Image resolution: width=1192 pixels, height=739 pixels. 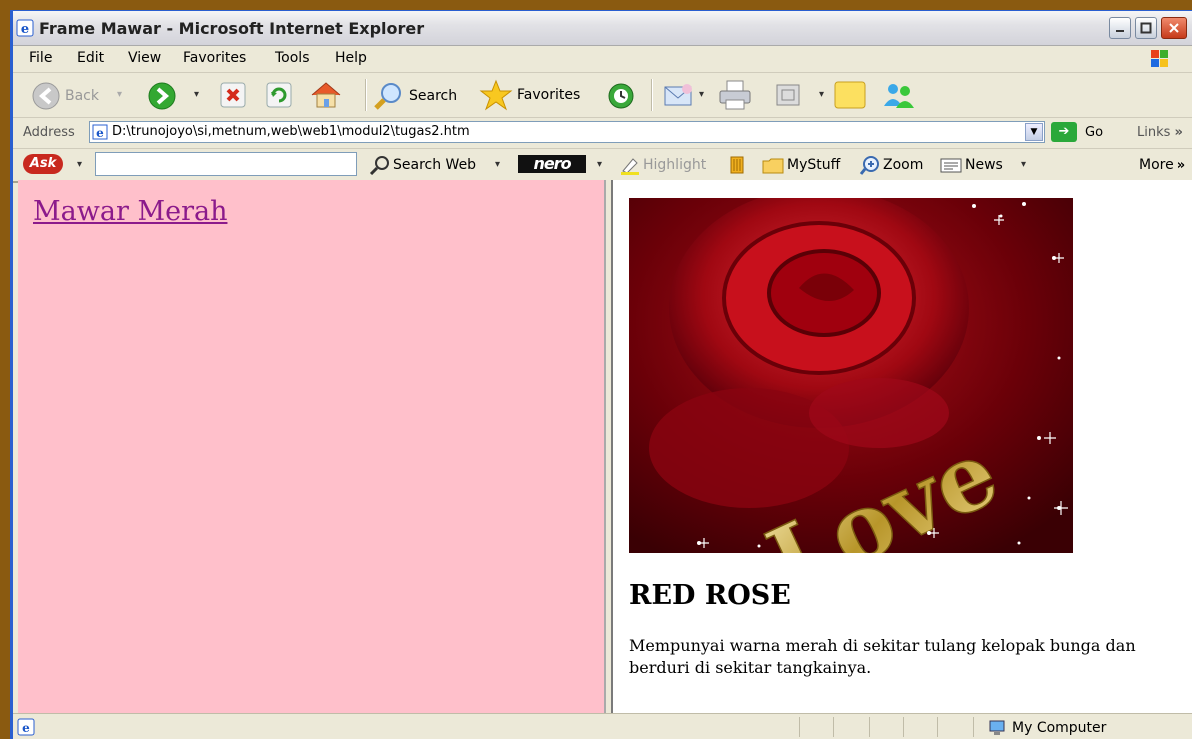 I want to click on folder-icon, so click(x=773, y=166).